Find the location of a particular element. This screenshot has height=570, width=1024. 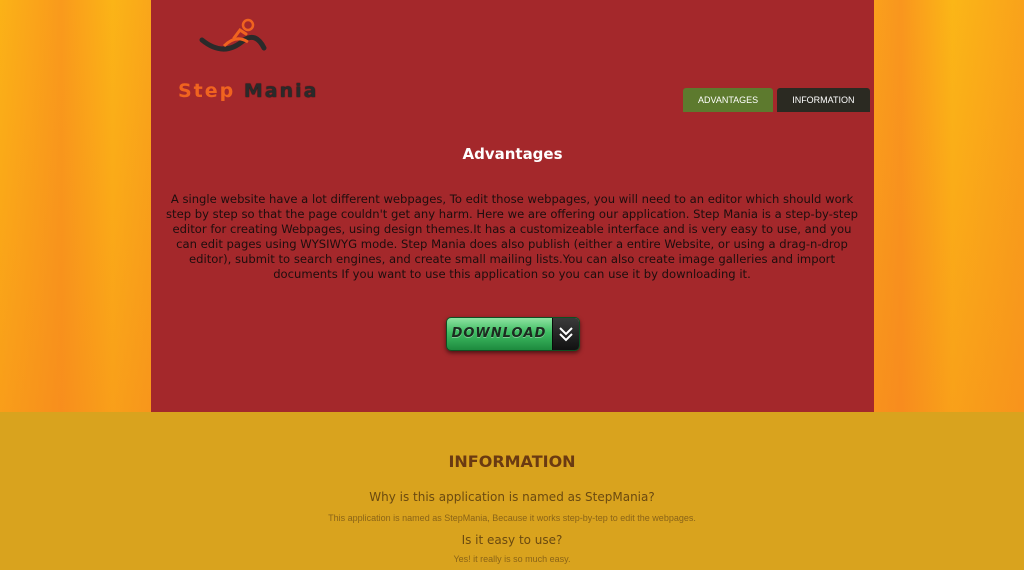

information-title: INFORMATION is located at coordinates (512, 461).